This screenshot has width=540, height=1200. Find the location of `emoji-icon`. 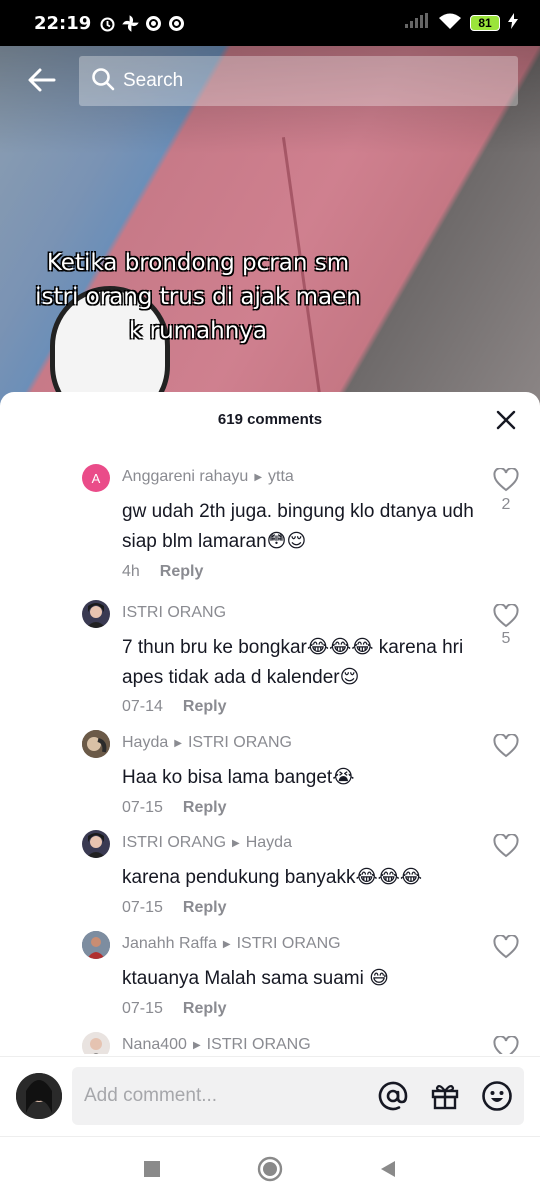

emoji-icon is located at coordinates (497, 1096).